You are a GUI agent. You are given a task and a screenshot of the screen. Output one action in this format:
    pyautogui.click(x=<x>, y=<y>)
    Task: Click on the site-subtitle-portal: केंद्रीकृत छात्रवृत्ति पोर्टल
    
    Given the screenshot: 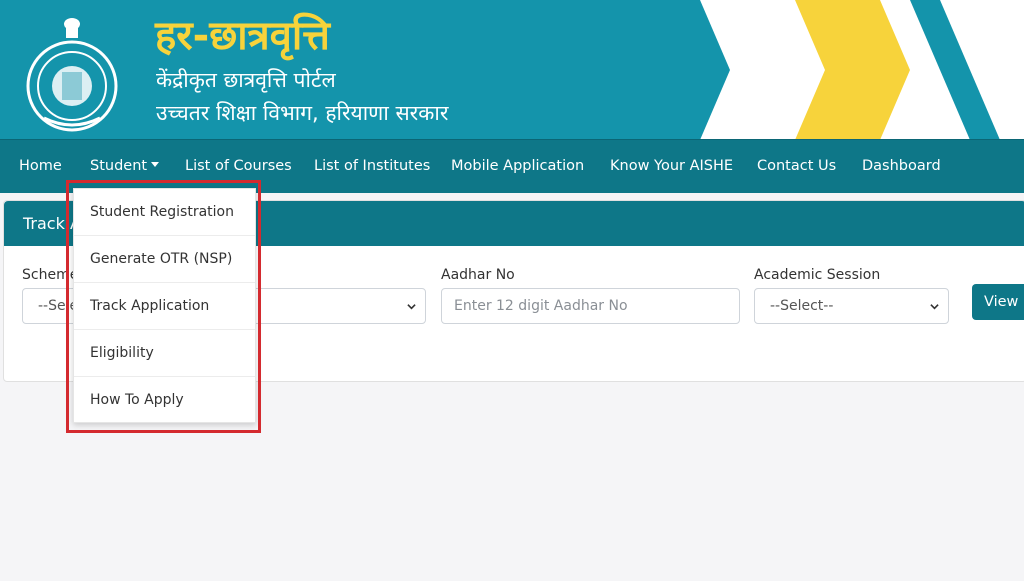 What is the action you would take?
    pyautogui.click(x=246, y=80)
    